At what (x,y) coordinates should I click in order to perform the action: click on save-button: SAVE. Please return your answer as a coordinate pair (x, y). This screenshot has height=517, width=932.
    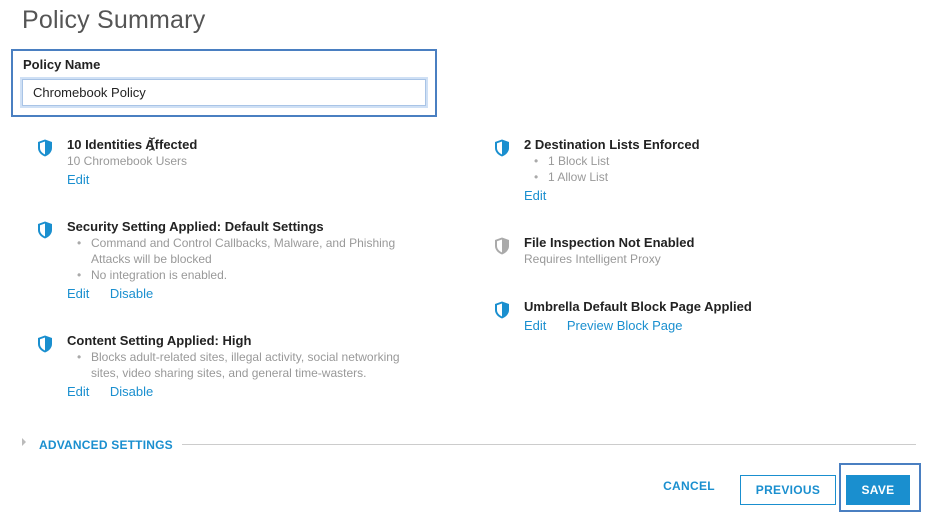
    Looking at the image, I should click on (878, 490).